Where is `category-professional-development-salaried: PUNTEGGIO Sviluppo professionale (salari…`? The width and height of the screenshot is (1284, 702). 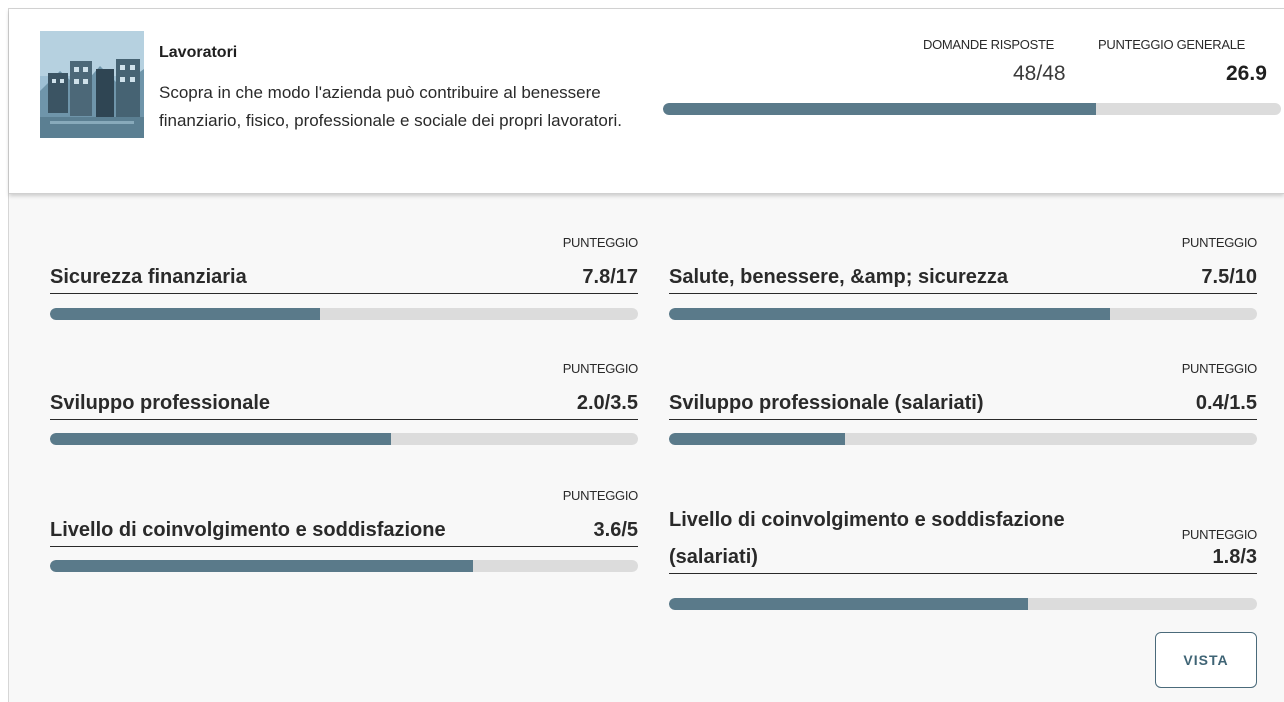 category-professional-development-salaried: PUNTEGGIO Sviluppo professionale (salari… is located at coordinates (963, 404).